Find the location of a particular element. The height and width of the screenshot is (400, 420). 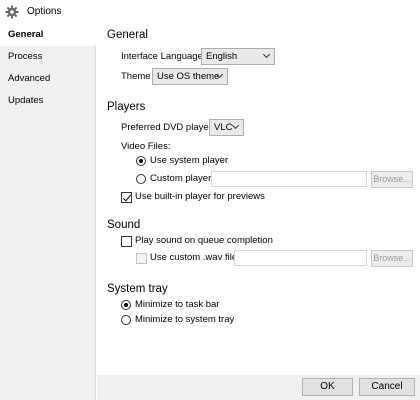

section-title-system-tray: System tray is located at coordinates (137, 289).